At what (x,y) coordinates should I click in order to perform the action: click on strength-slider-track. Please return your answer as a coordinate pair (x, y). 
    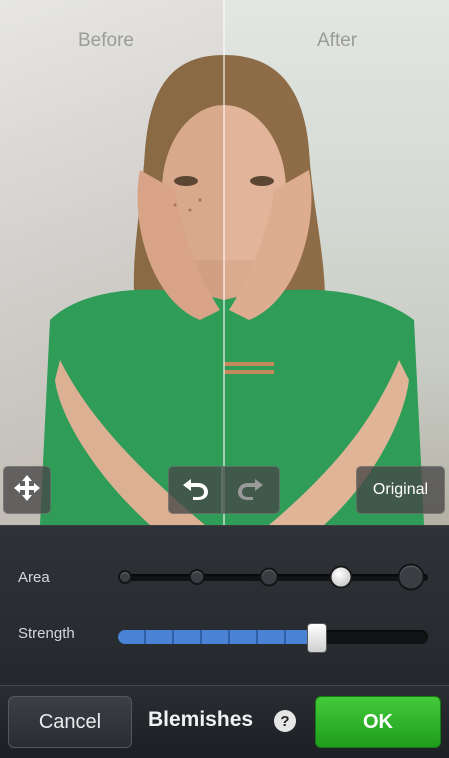
    Looking at the image, I should click on (273, 637).